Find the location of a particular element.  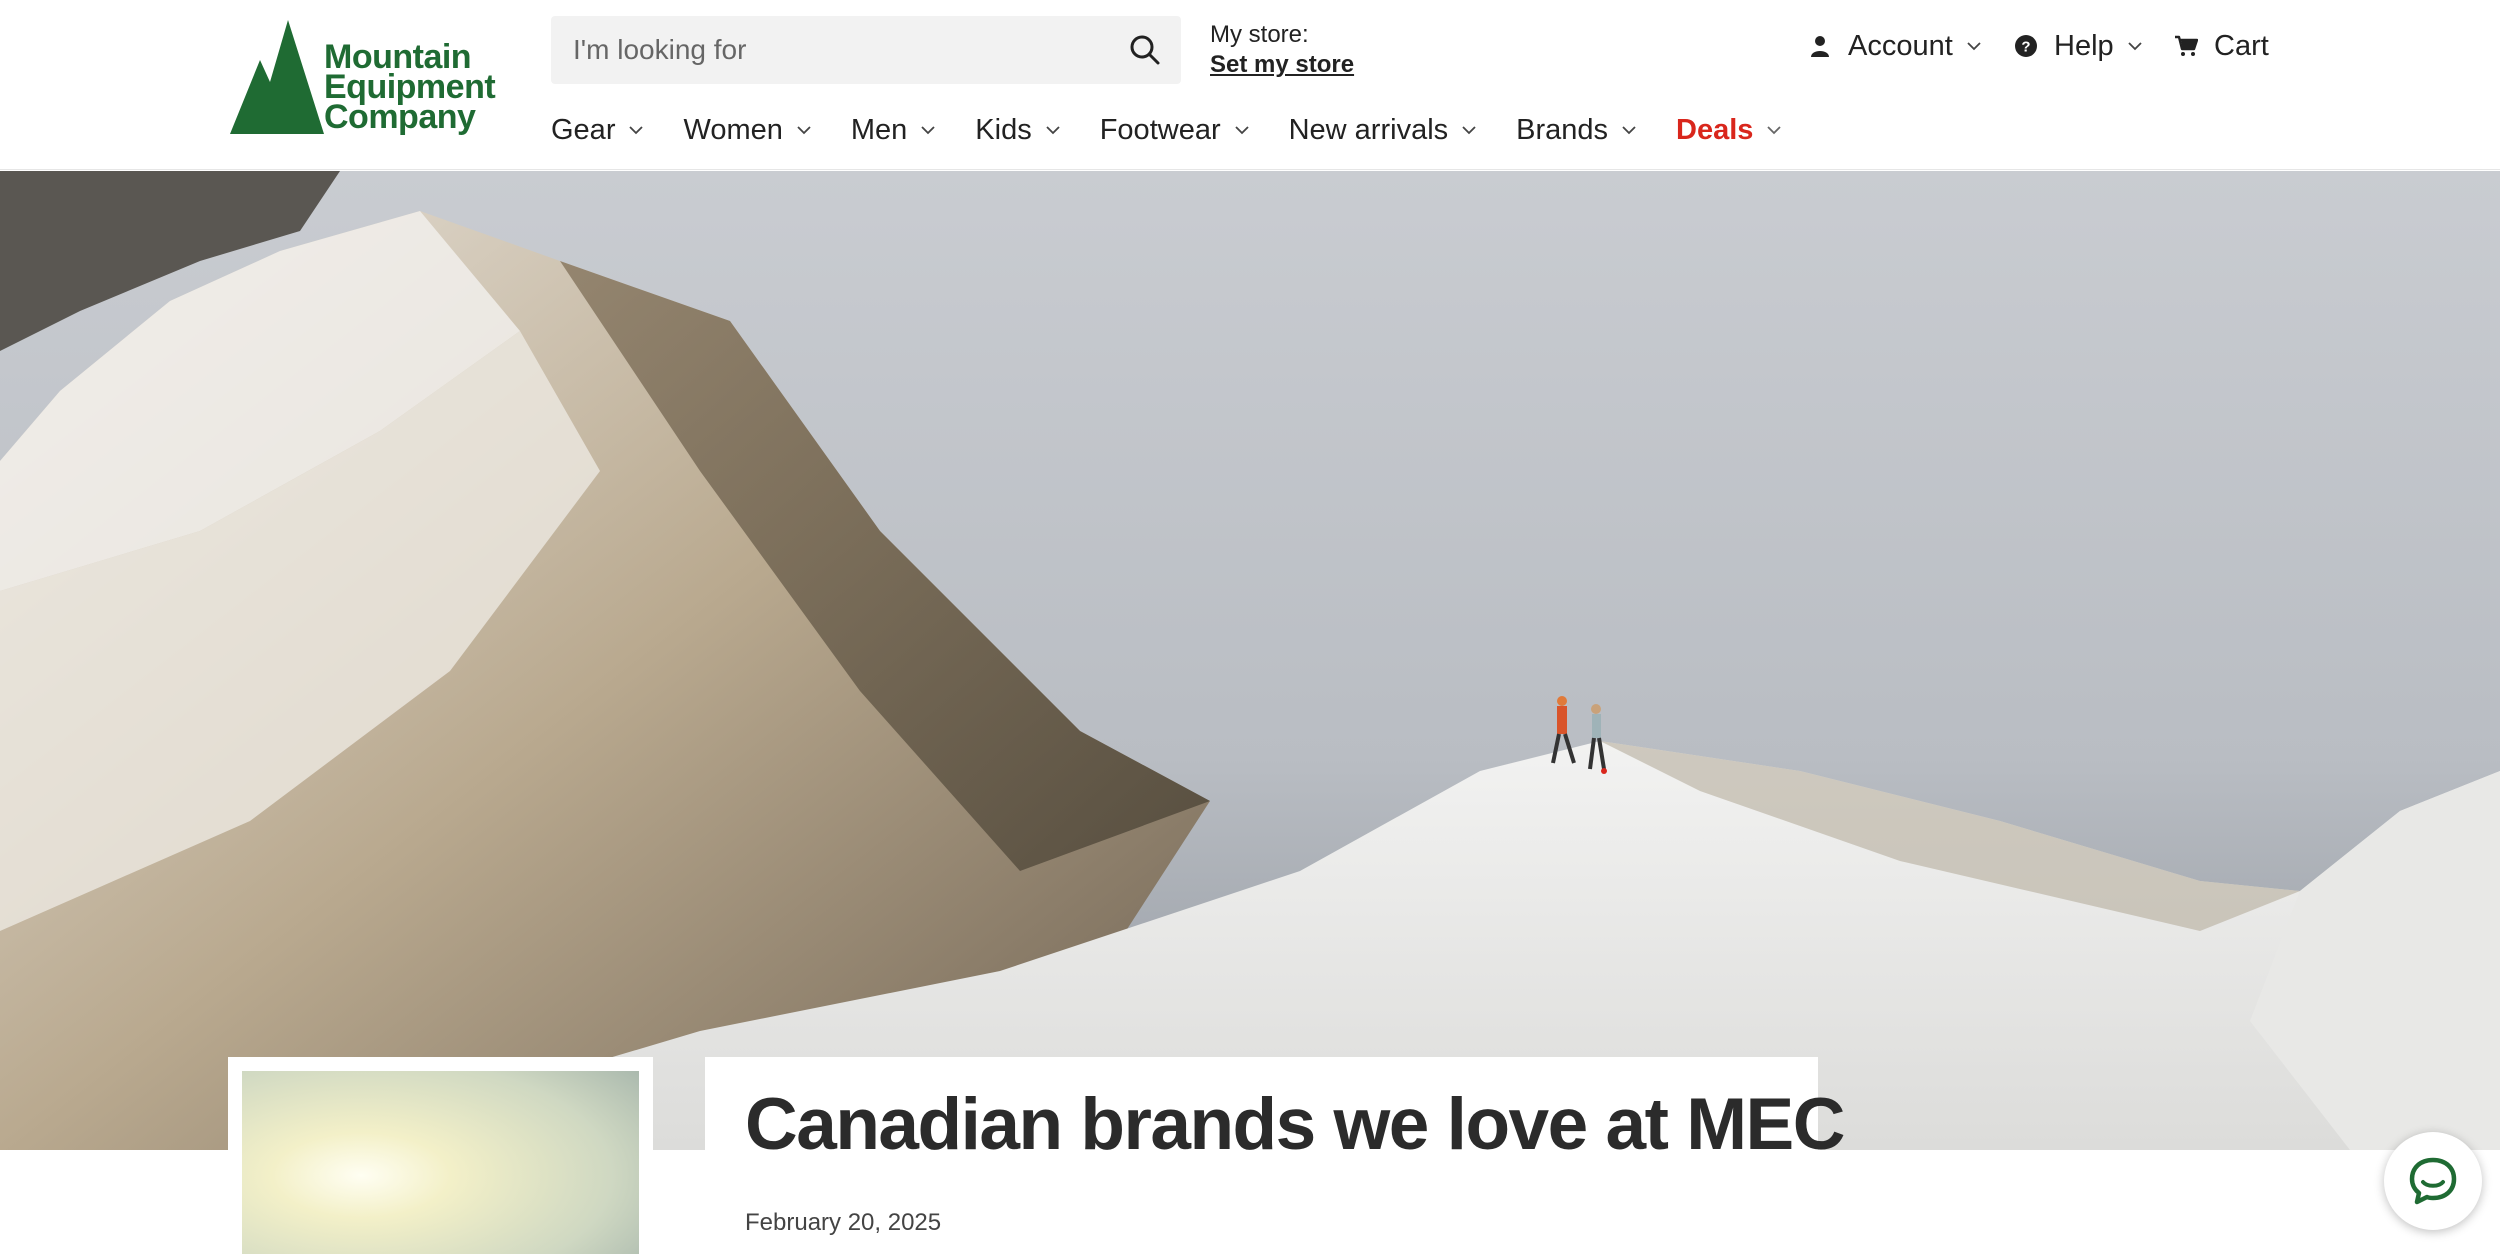

user-icon is located at coordinates (1820, 46).